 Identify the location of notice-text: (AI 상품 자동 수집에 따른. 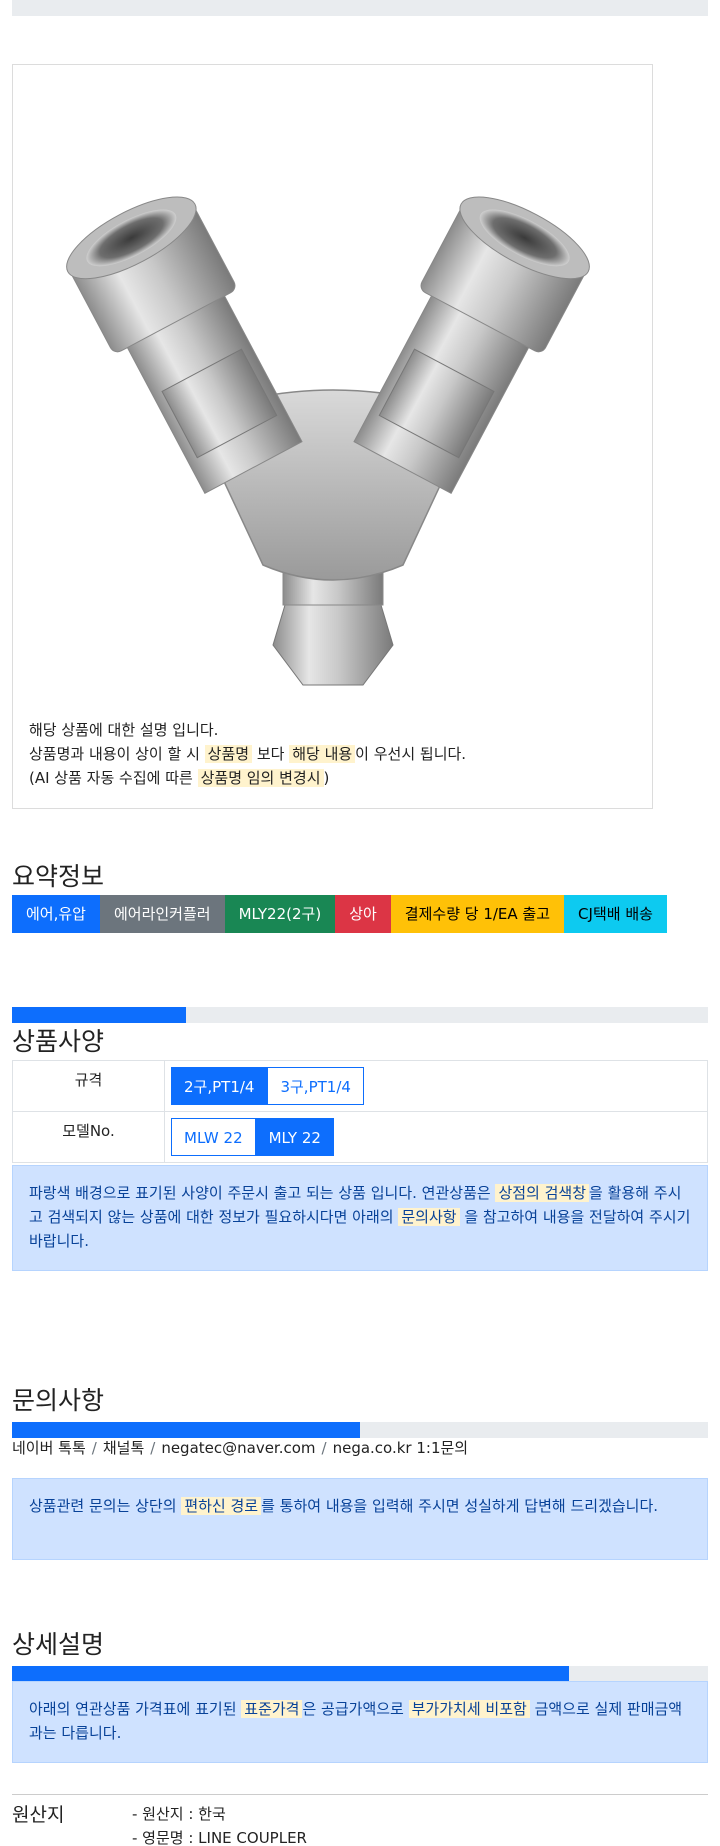
(113, 778).